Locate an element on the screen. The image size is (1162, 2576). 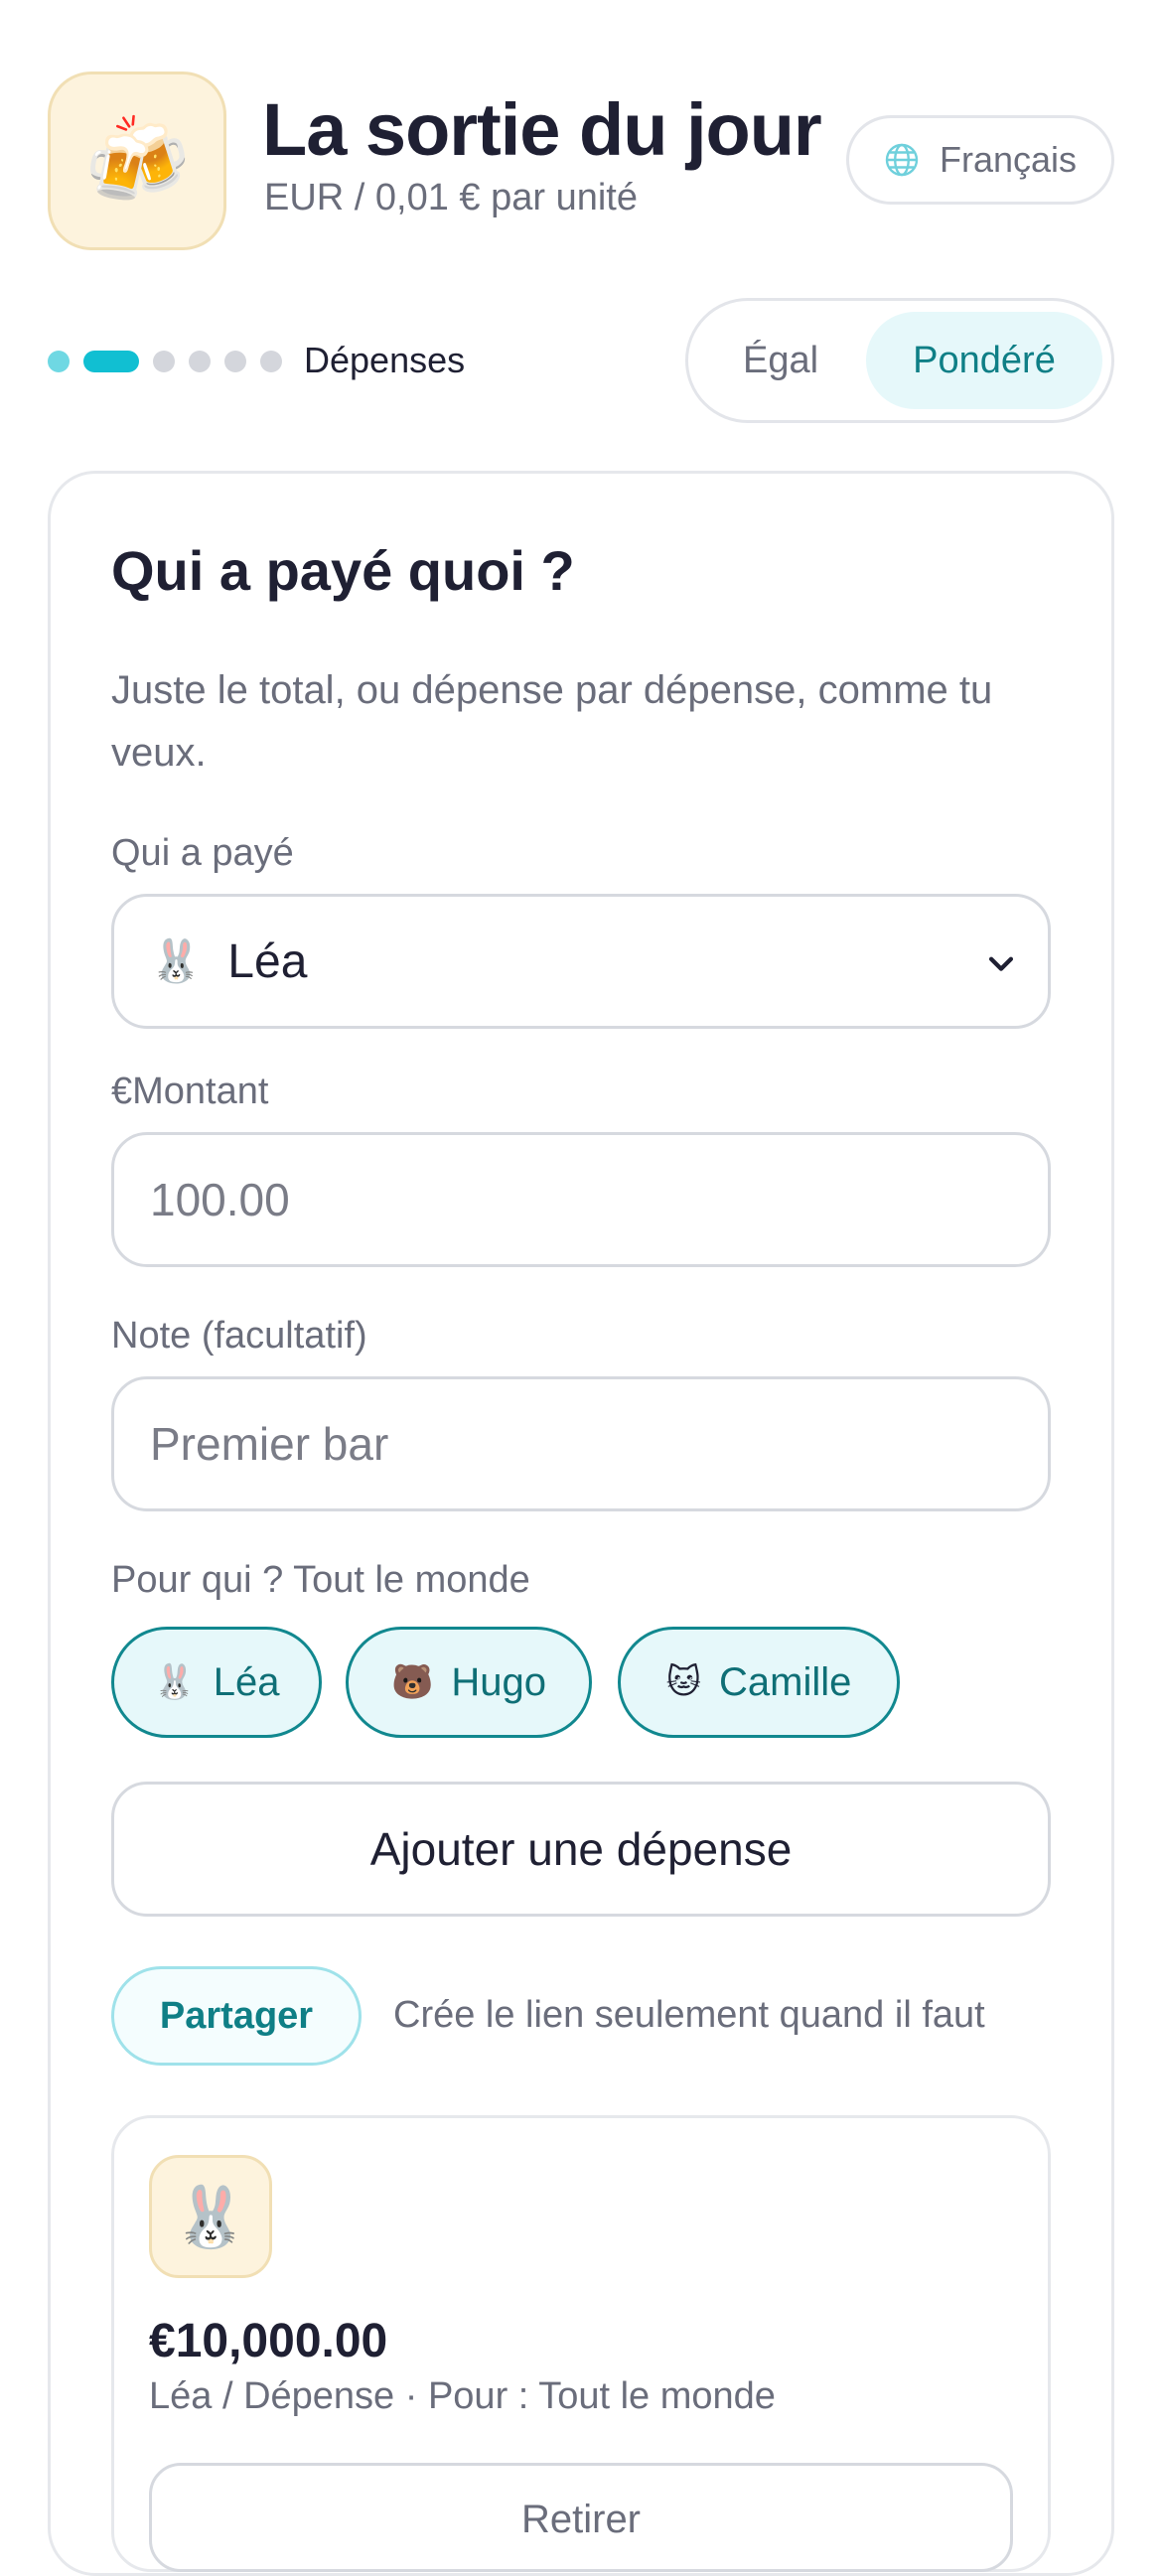
payer-label: Qui a payé is located at coordinates (202, 853).